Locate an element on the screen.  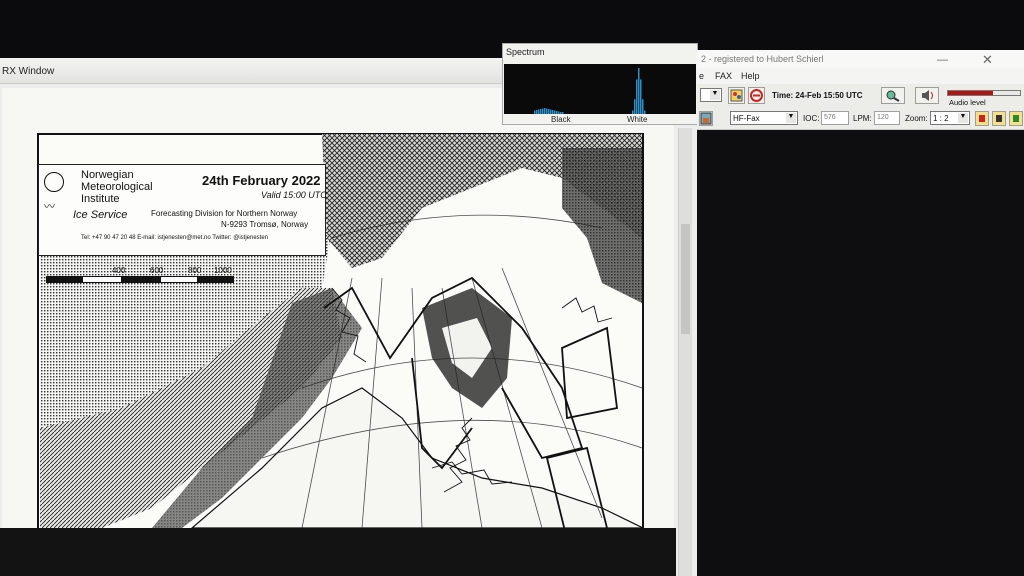
settings-button is located at coordinates (736, 95).